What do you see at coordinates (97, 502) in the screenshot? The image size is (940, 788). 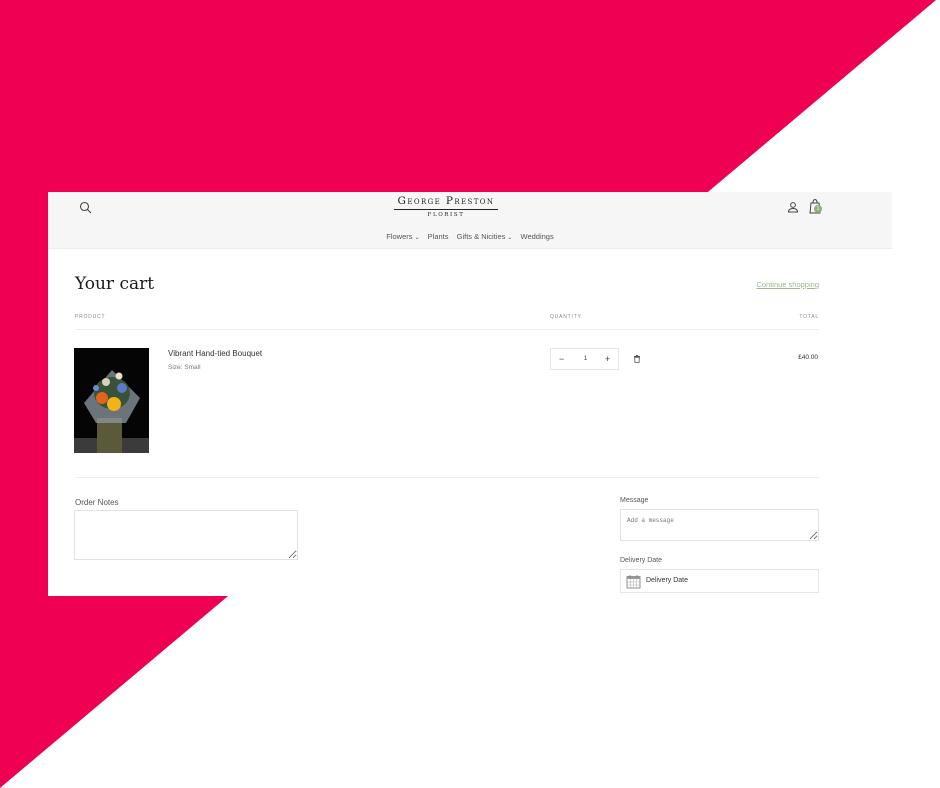 I see `order-notes-label: Order Notes` at bounding box center [97, 502].